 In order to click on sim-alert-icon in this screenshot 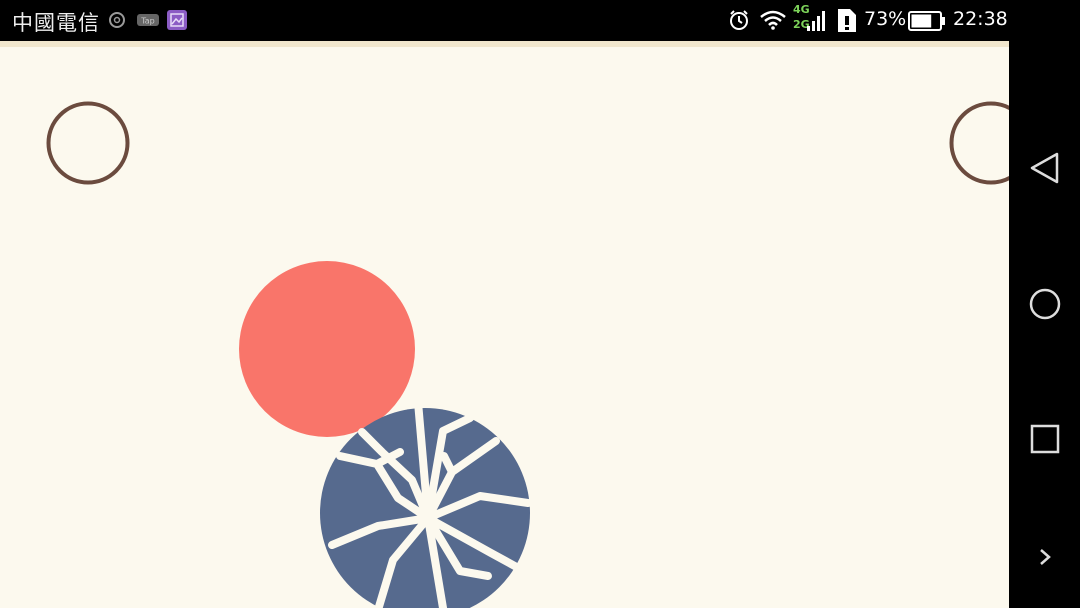, I will do `click(847, 22)`.